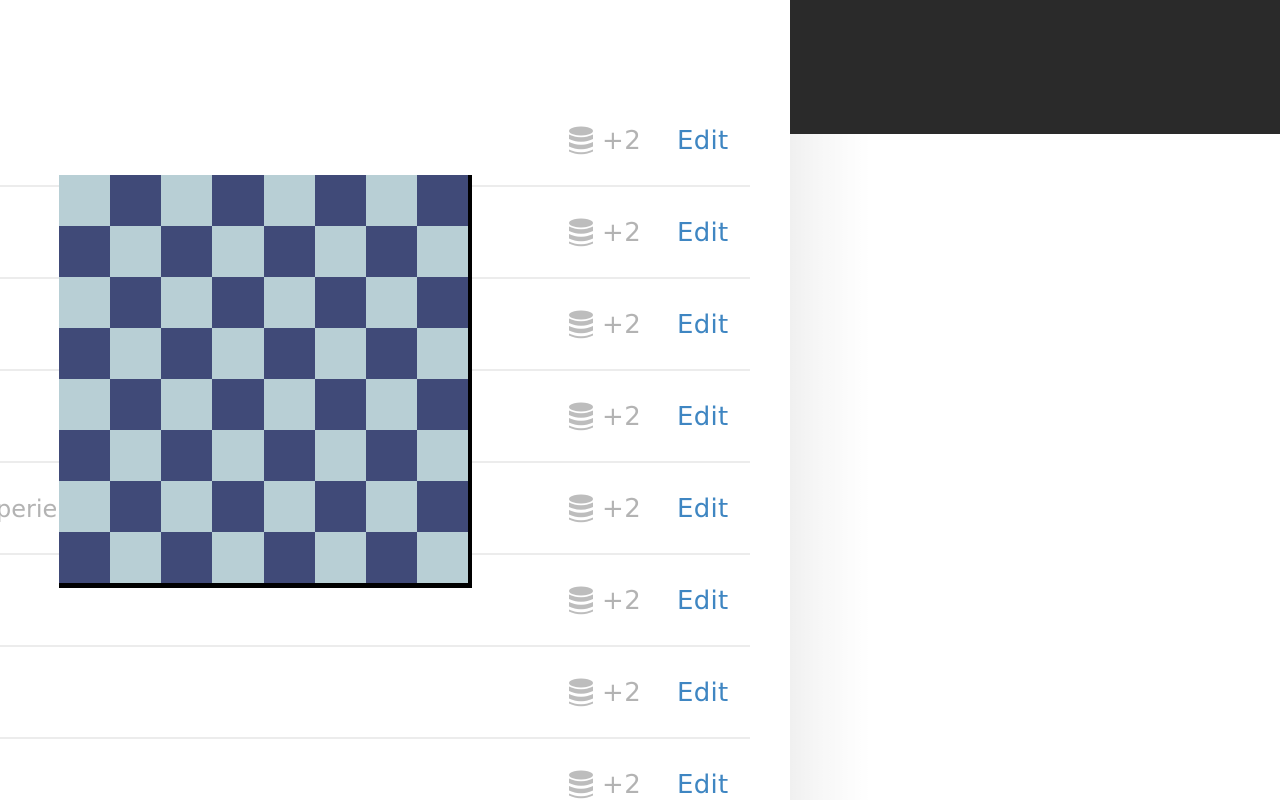 The image size is (1280, 800). I want to click on side-panel-header, so click(1035, 67).